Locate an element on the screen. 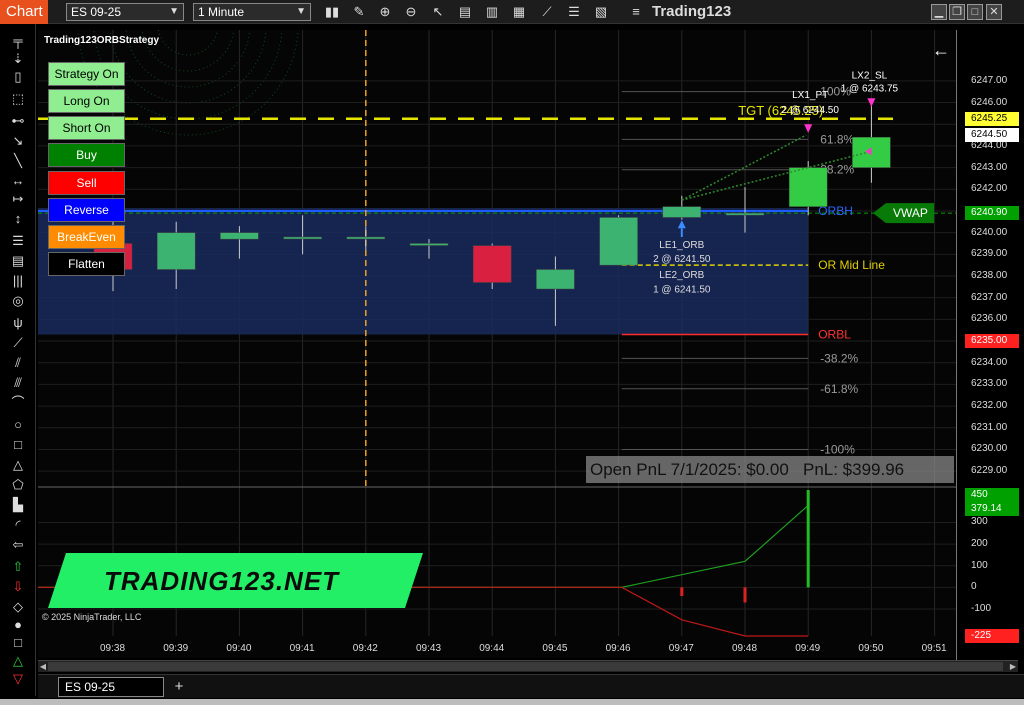 The height and width of the screenshot is (705, 1024). arrow-up-icon: ⇧ is located at coordinates (18, 567).